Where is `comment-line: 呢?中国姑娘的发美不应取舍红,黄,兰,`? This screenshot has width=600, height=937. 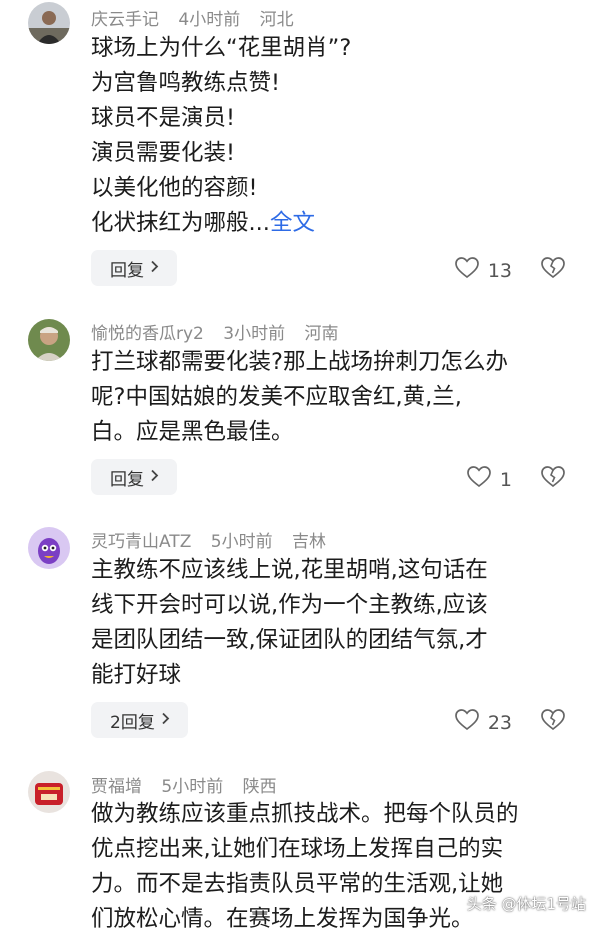
comment-line: 呢?中国姑娘的发美不应取舍红,黄,兰, is located at coordinates (276, 397).